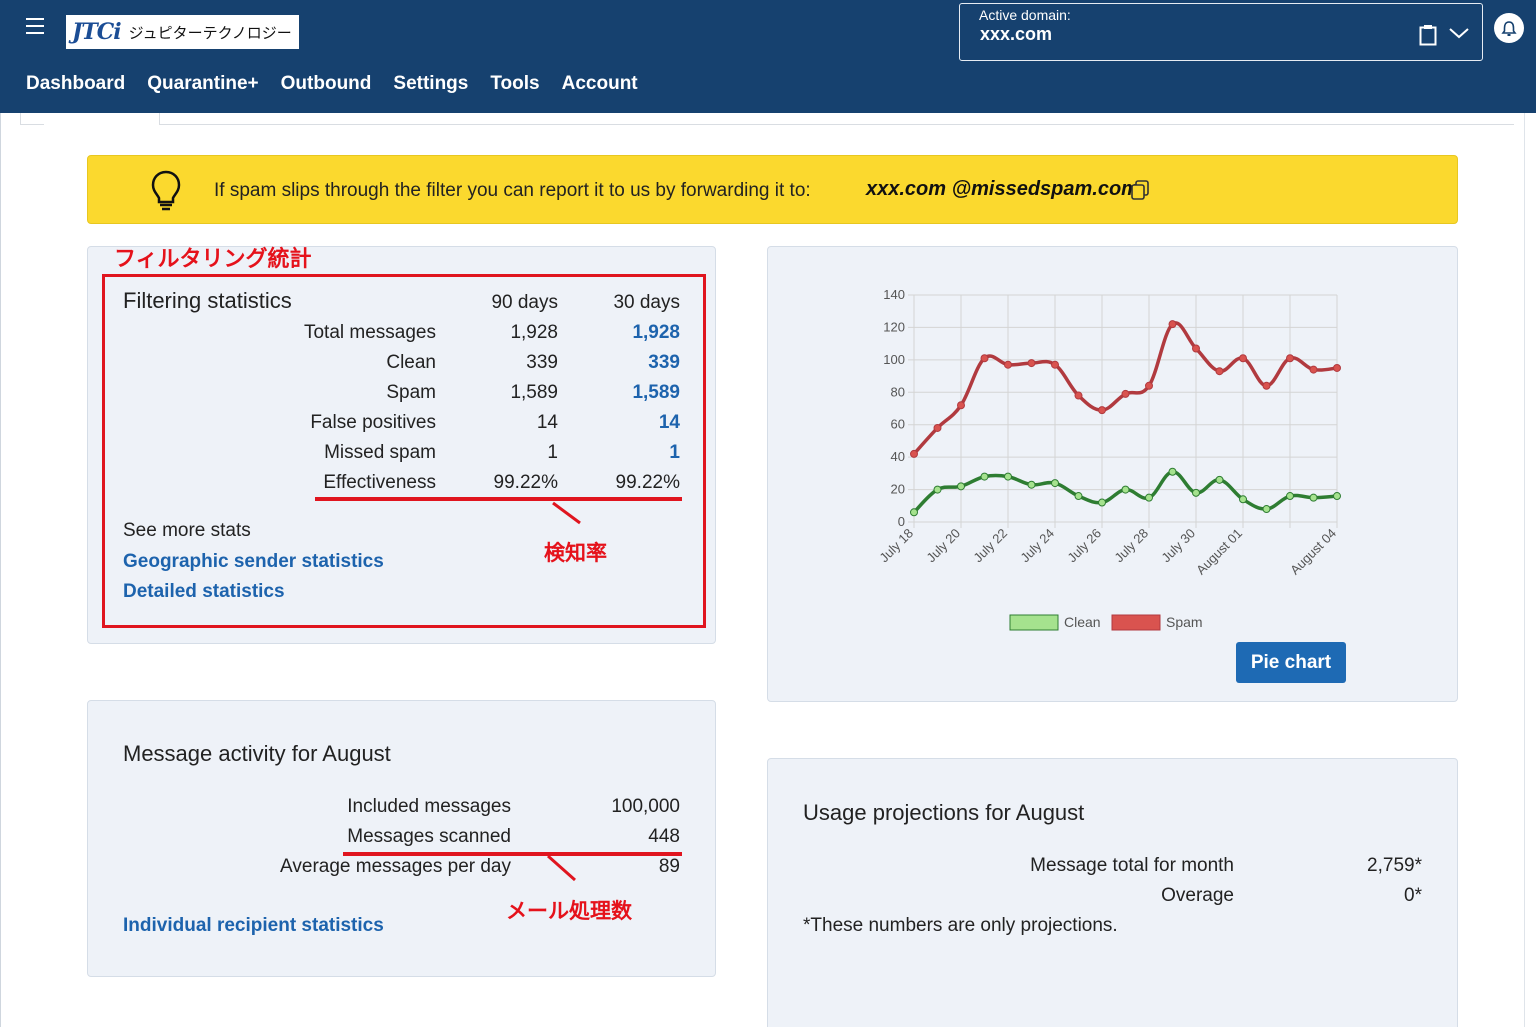 The image size is (1536, 1027). Describe the element at coordinates (944, 812) in the screenshot. I see `usage-title: Usage projections for August` at that location.